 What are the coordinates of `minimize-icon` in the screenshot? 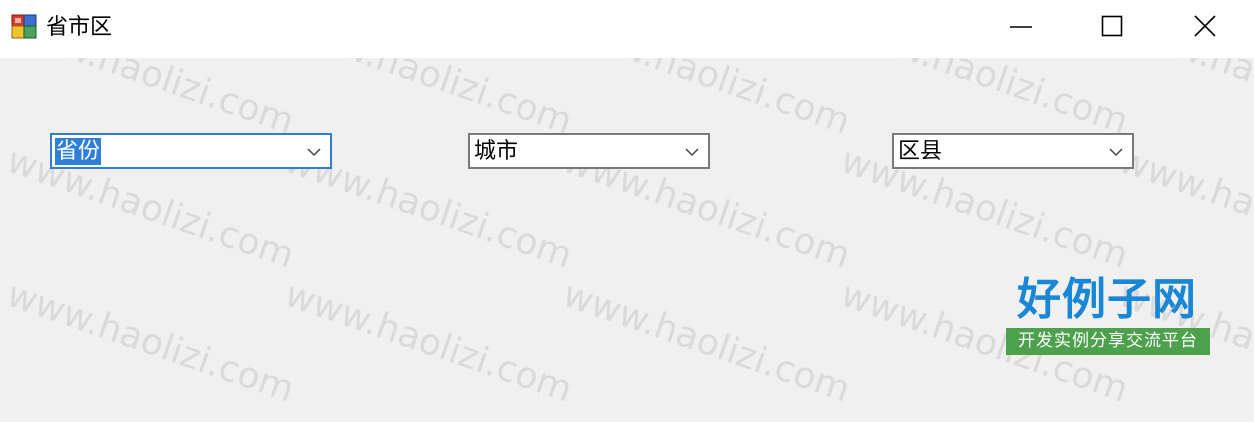 It's located at (1021, 27).